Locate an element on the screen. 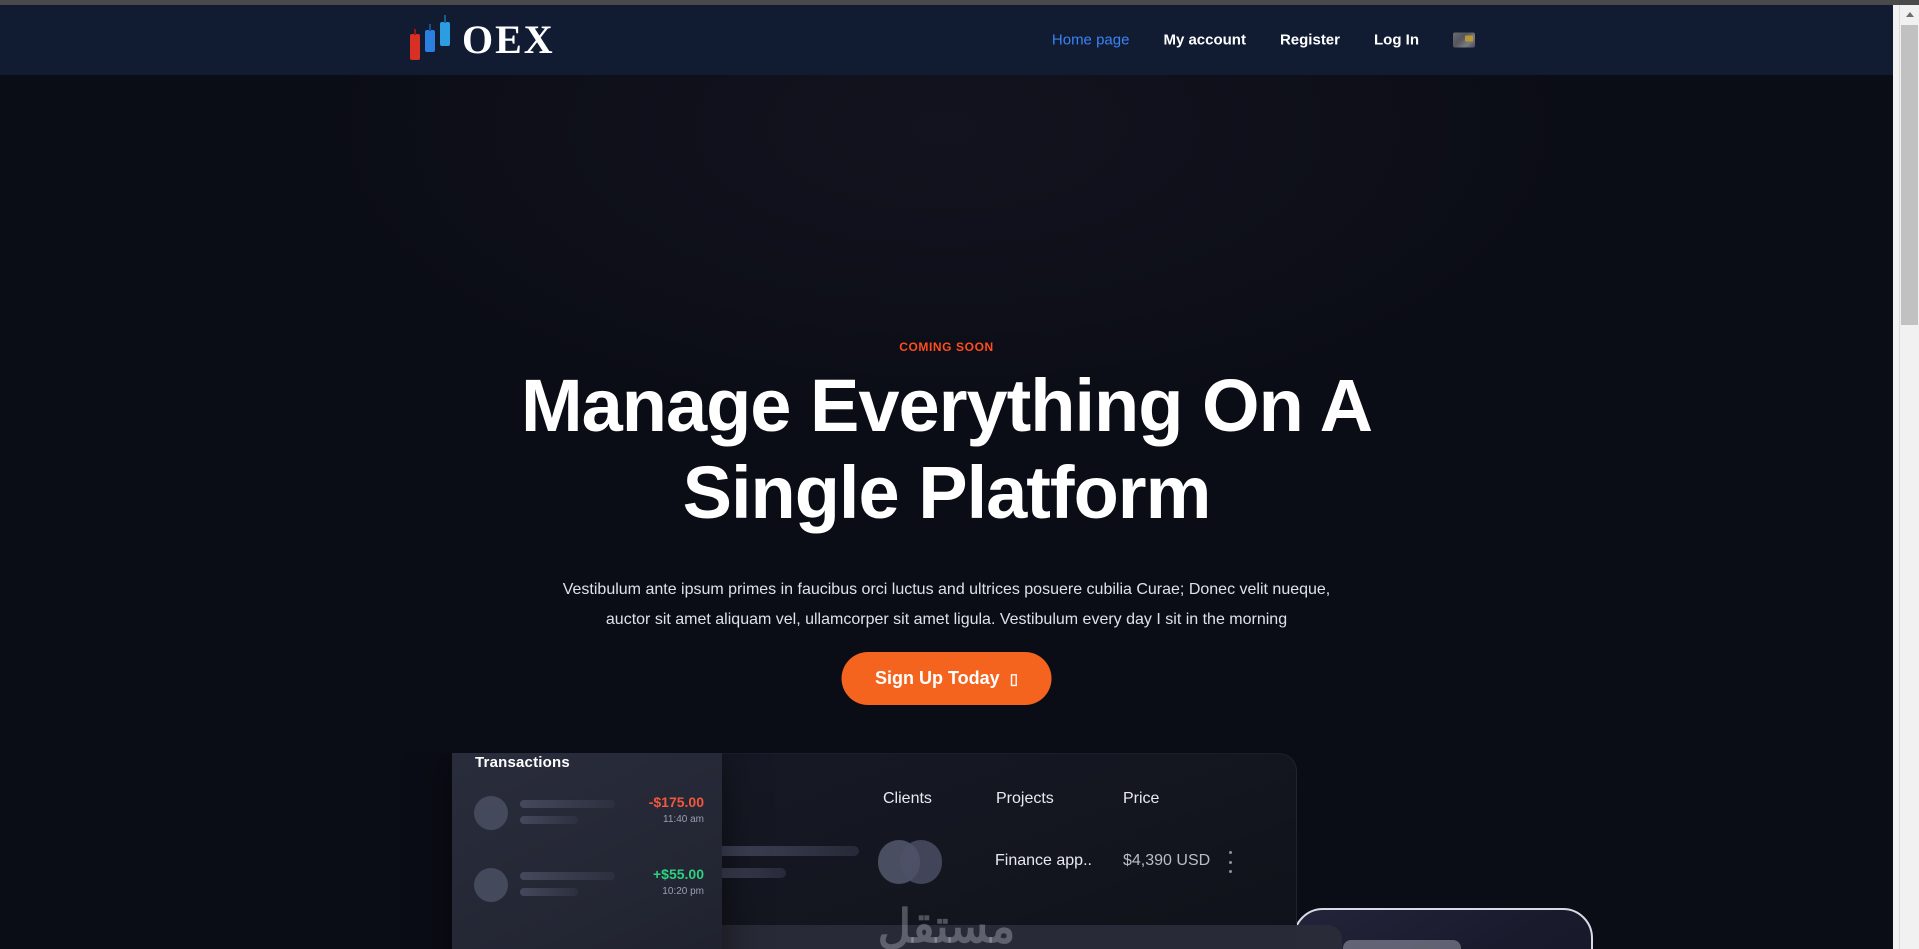 This screenshot has height=949, width=1919. candle-blue-1-icon is located at coordinates (430, 38).